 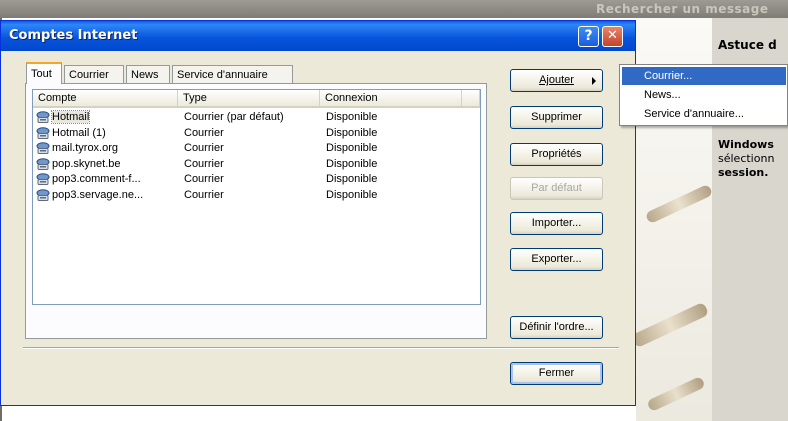 I want to click on tip-line-1: Windows, so click(x=746, y=144).